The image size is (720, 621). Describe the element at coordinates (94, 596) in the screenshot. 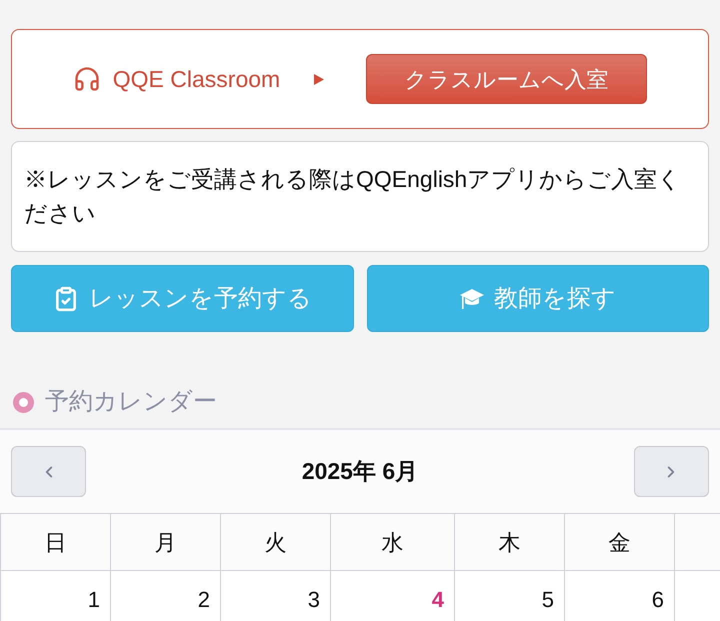

I see `day-number: 1` at that location.